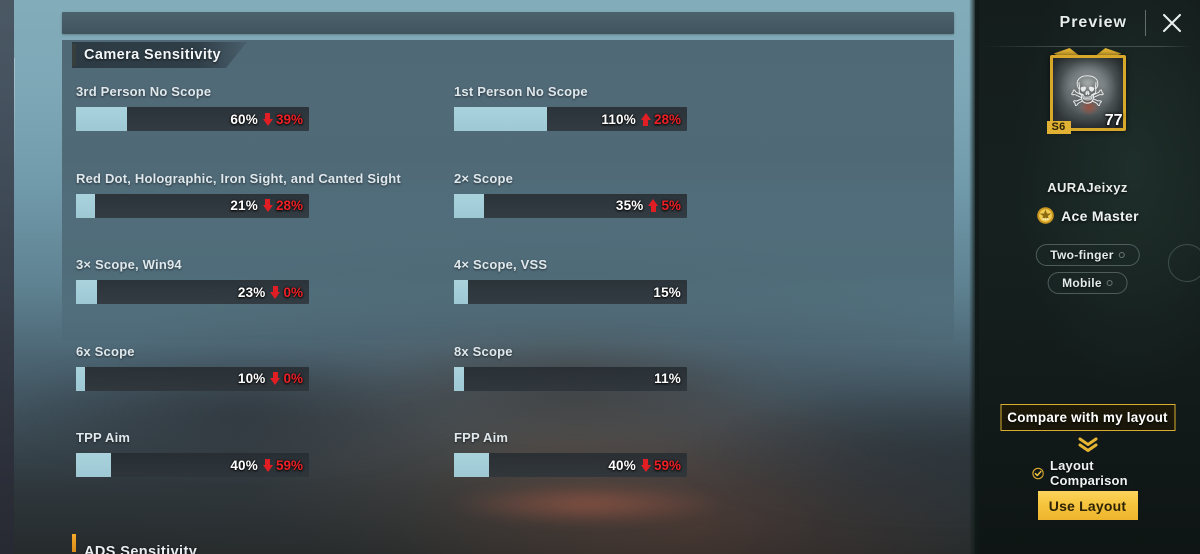 The width and height of the screenshot is (1200, 554). I want to click on sensitivity-value-group: 110% 28%, so click(641, 119).